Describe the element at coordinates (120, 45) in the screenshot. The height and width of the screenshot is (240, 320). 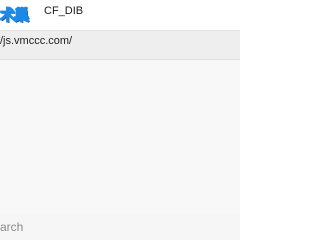
I see `url-entry: /js.vmccc.com/` at that location.